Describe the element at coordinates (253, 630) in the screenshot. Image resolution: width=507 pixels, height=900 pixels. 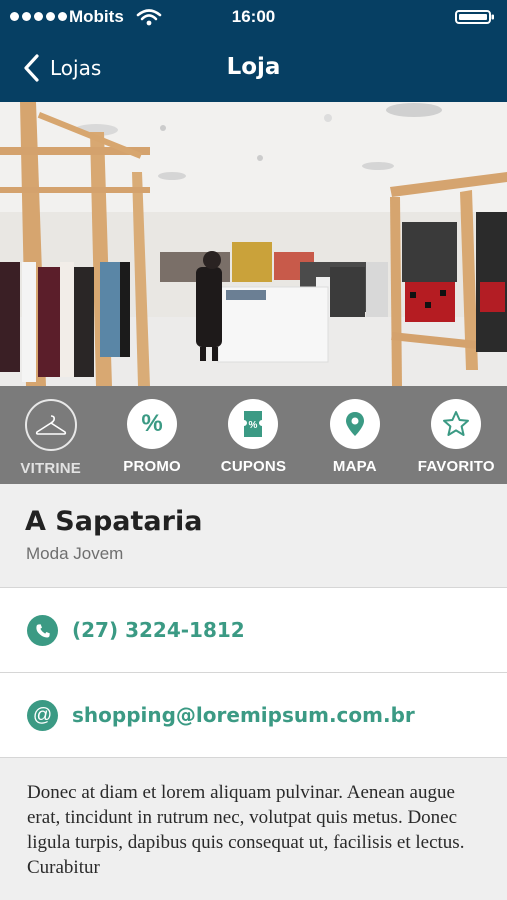
I see `phone-row: (27) 3224-1812` at that location.